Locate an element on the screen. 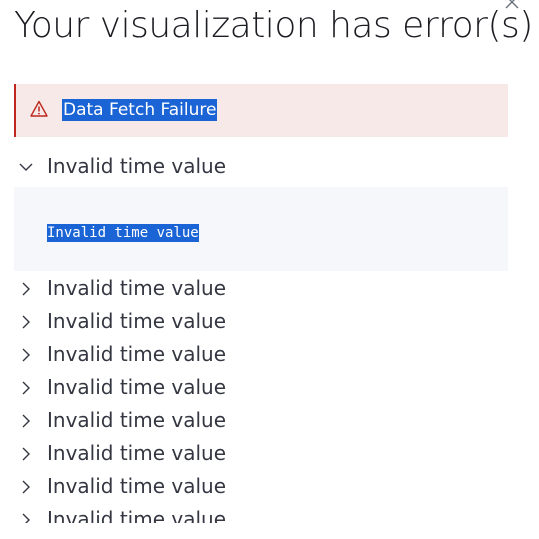  warning-icon is located at coordinates (39, 108).